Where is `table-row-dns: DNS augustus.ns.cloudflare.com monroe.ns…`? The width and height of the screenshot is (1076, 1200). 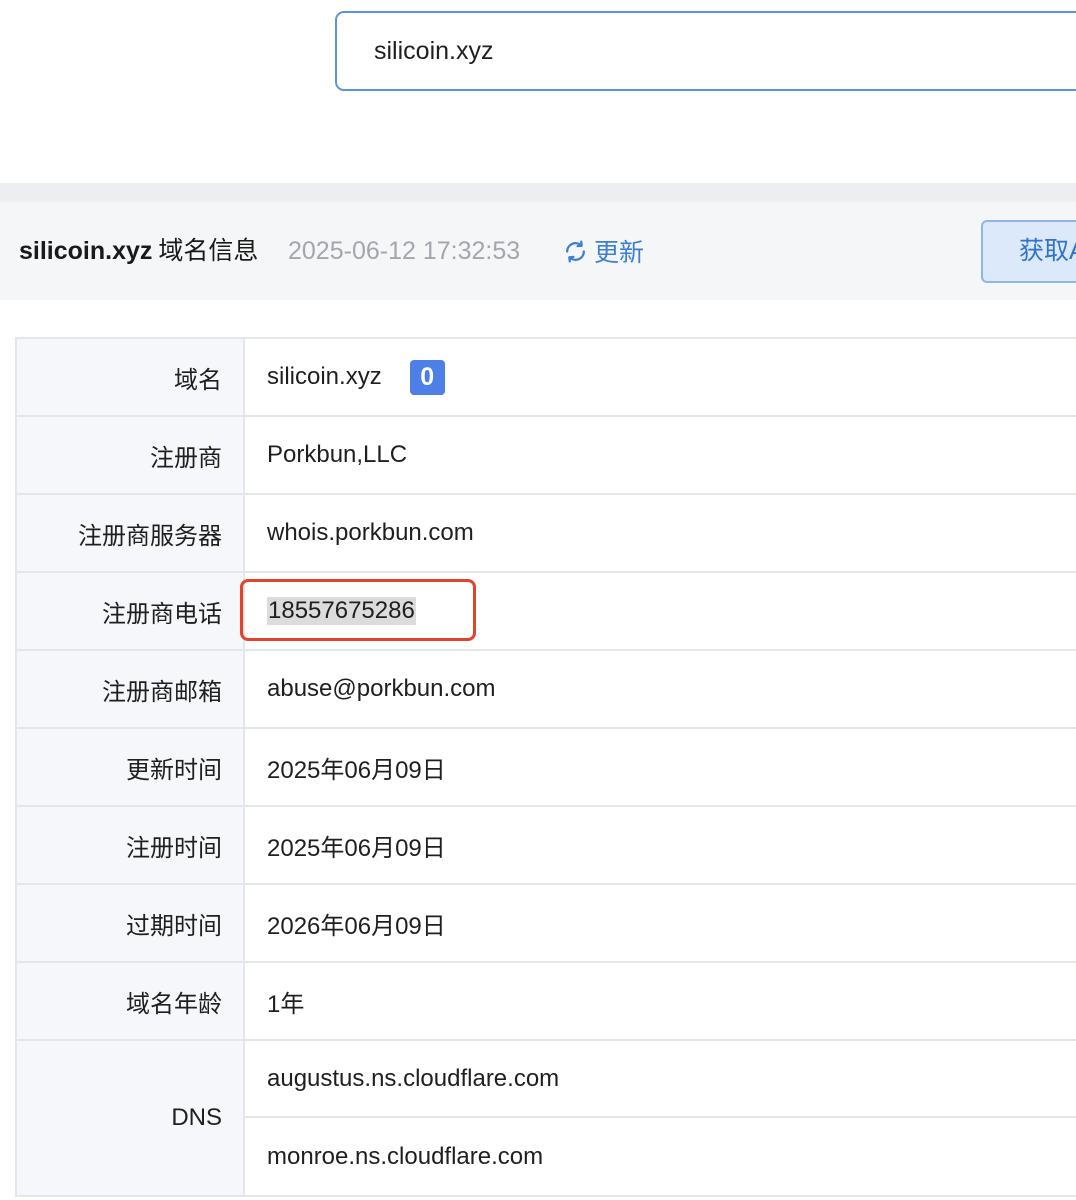 table-row-dns: DNS augustus.ns.cloudflare.com monroe.ns… is located at coordinates (546, 1119).